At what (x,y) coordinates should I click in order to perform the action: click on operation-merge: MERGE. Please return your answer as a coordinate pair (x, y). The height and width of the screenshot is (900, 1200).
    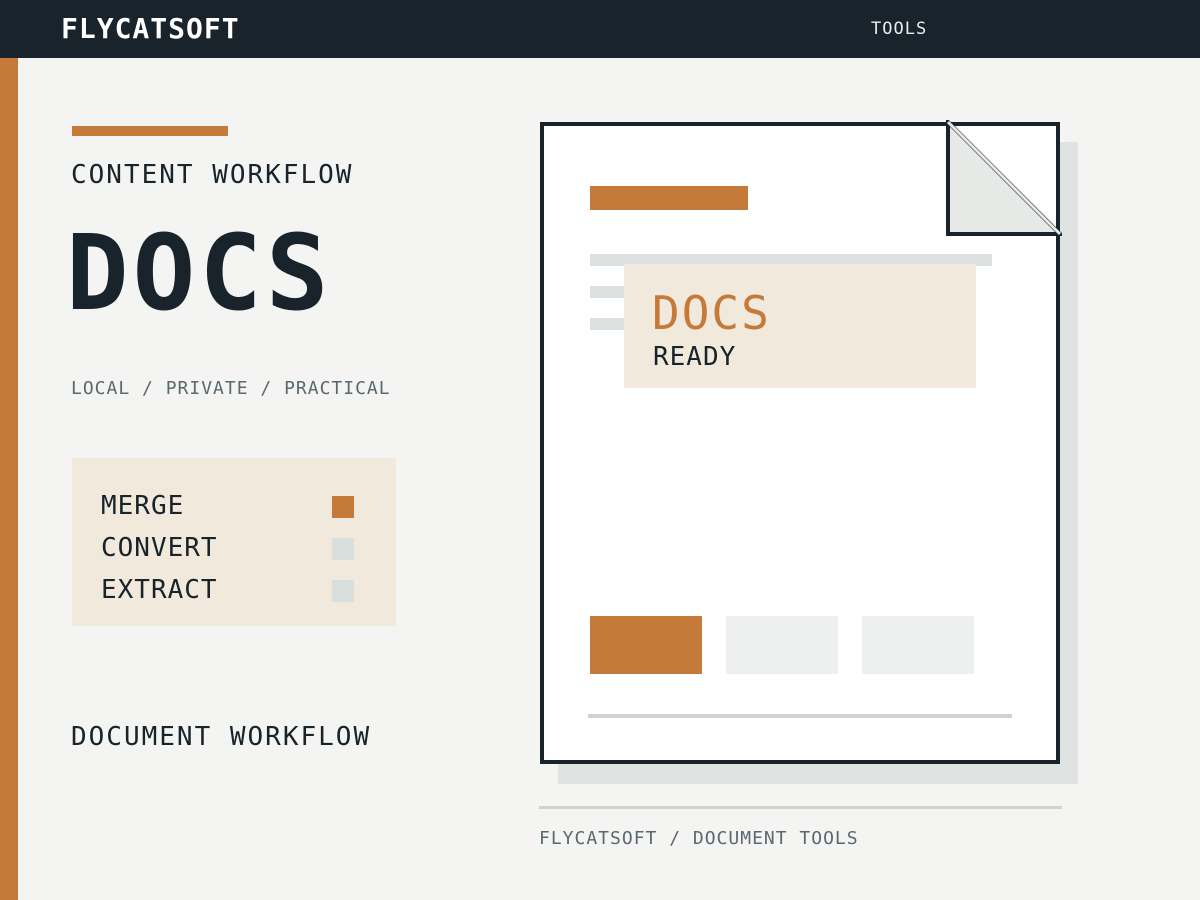
    Looking at the image, I should click on (231, 506).